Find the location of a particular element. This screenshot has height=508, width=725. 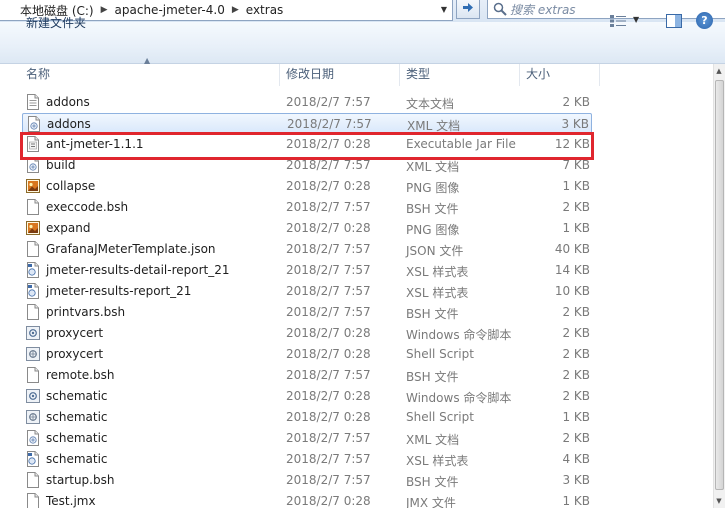

search-input: 搜索 extras is located at coordinates (606, 9).